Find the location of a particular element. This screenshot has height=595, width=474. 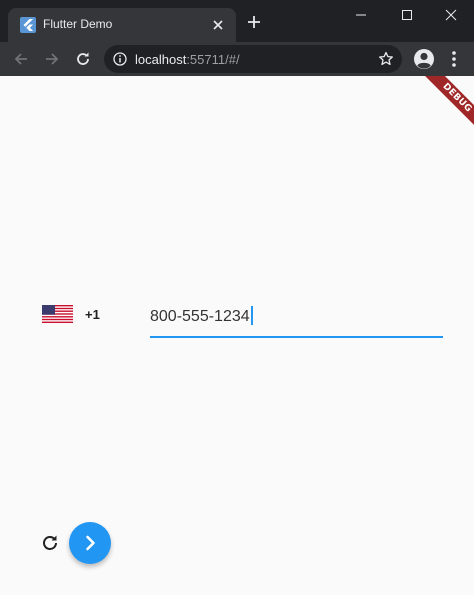

refresh-button is located at coordinates (50, 543).